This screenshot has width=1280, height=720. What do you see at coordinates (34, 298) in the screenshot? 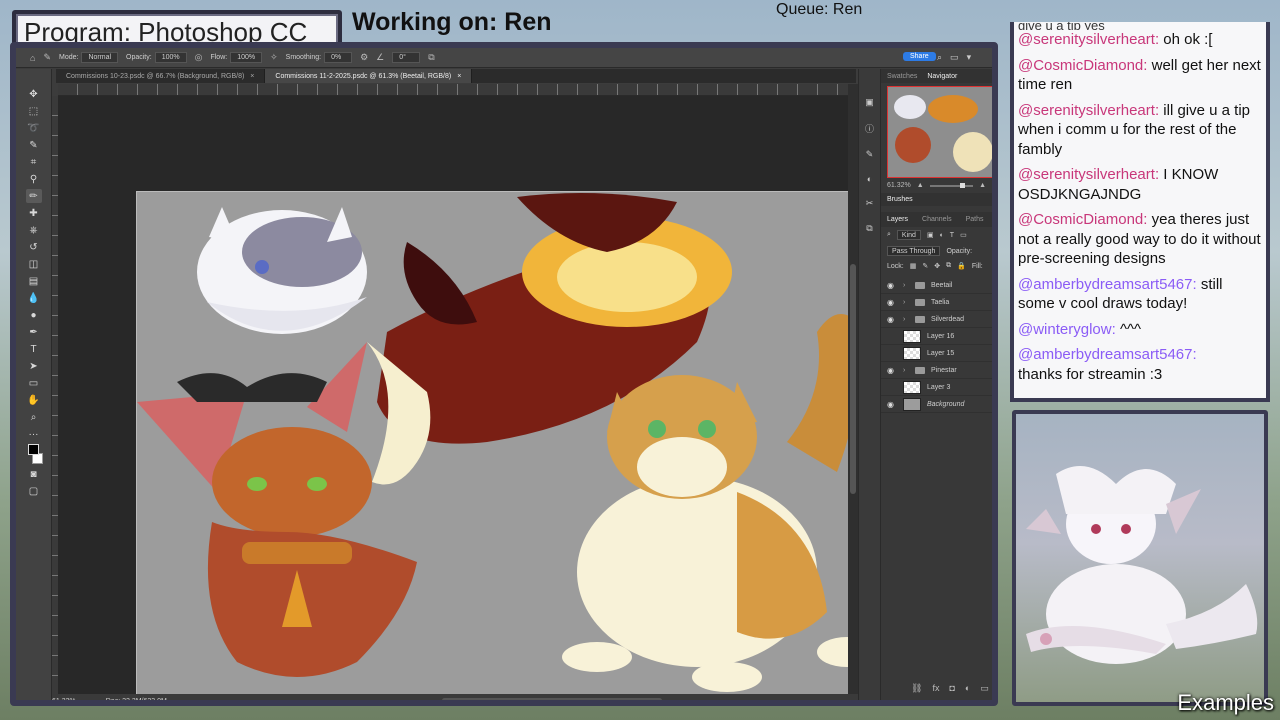
I see `blur-tool-icon: 💧` at bounding box center [34, 298].